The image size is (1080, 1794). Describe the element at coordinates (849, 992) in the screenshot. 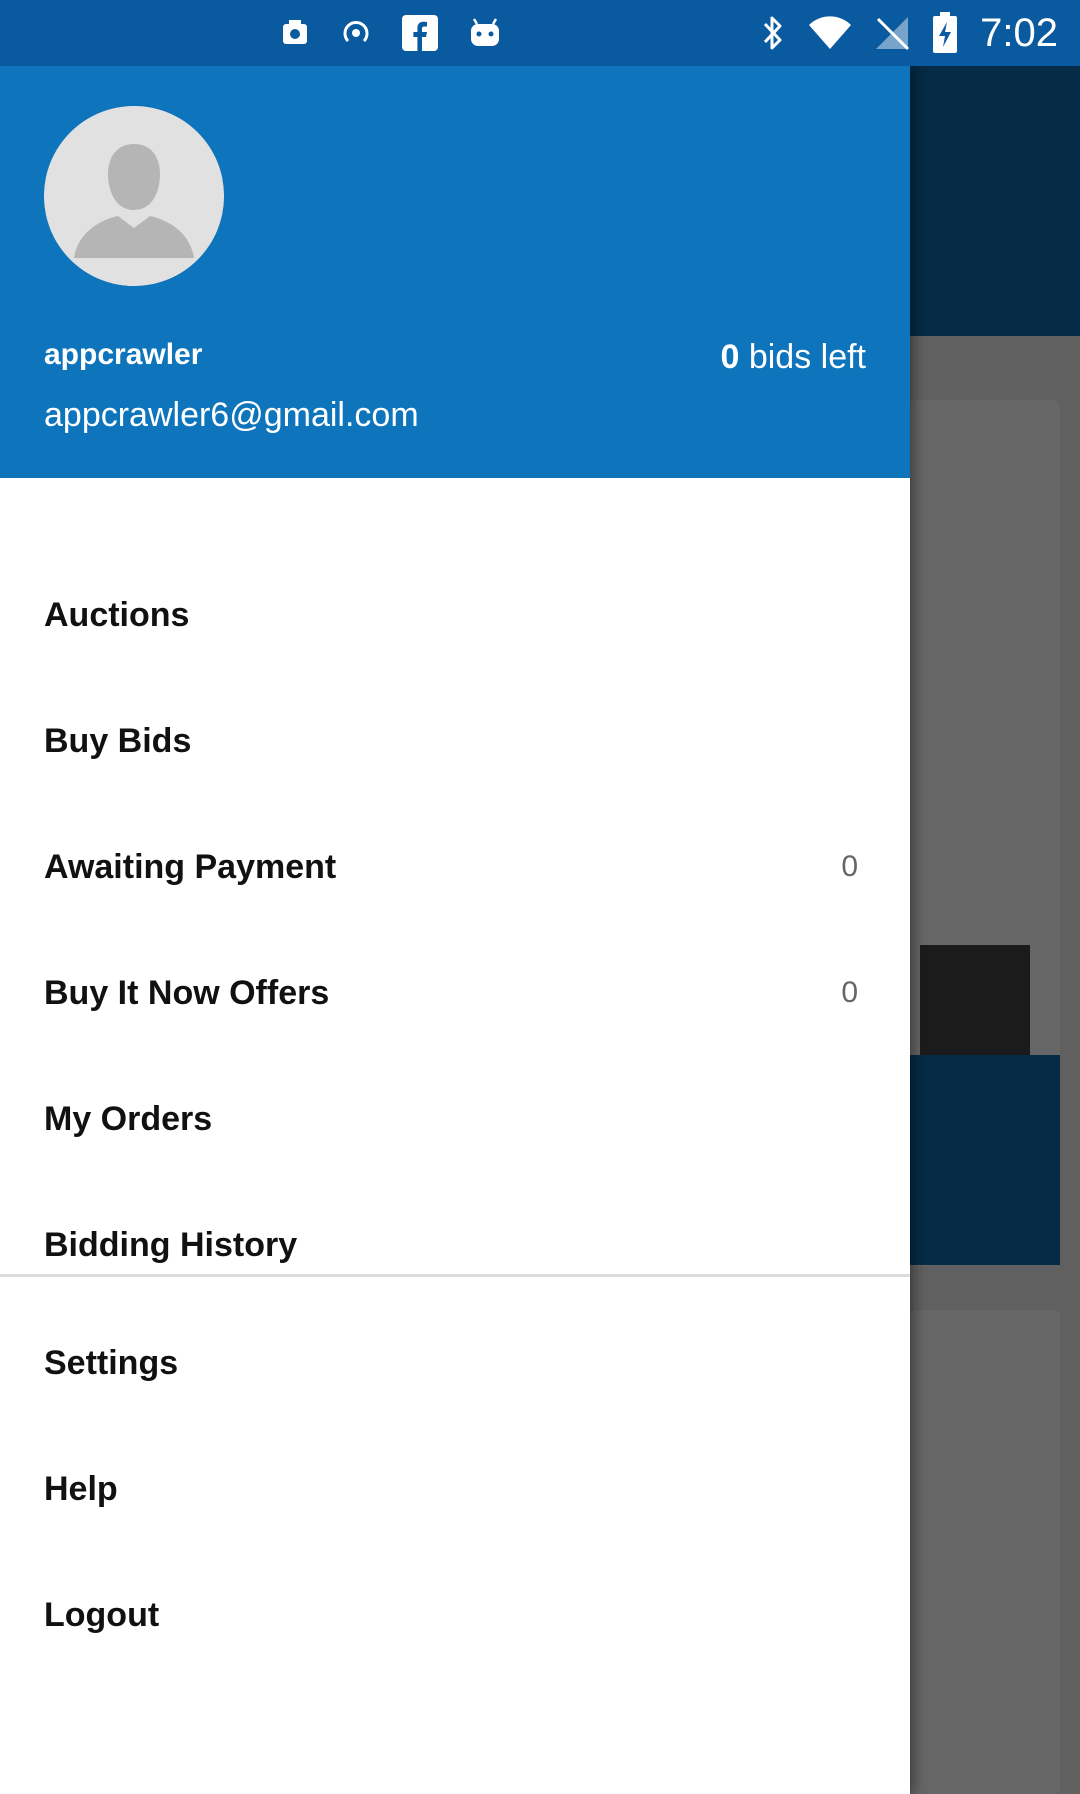

I see `buy-it-now-offers-count: 0` at that location.